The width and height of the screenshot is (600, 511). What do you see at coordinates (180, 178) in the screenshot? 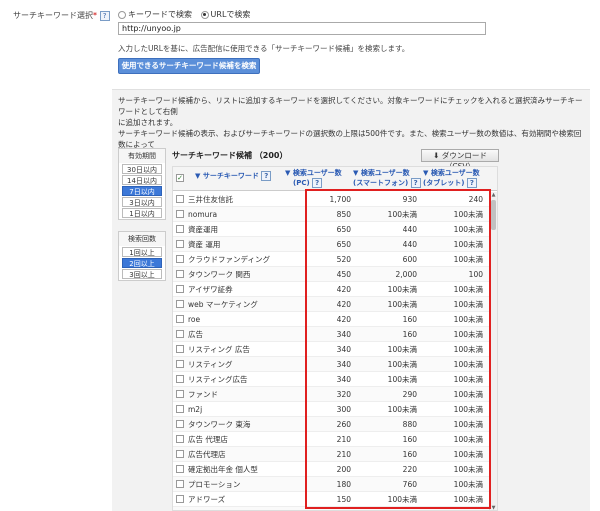
I see `select-all-checkbox: ✓` at bounding box center [180, 178].